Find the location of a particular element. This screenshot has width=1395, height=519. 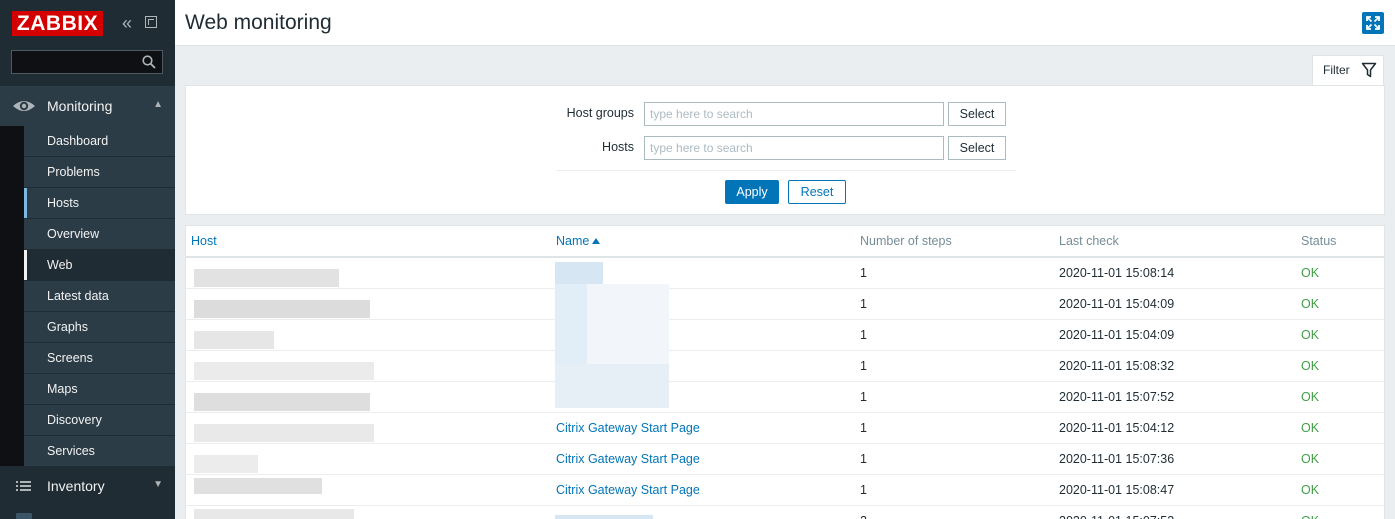

steps-cell: 2 is located at coordinates (954, 512).